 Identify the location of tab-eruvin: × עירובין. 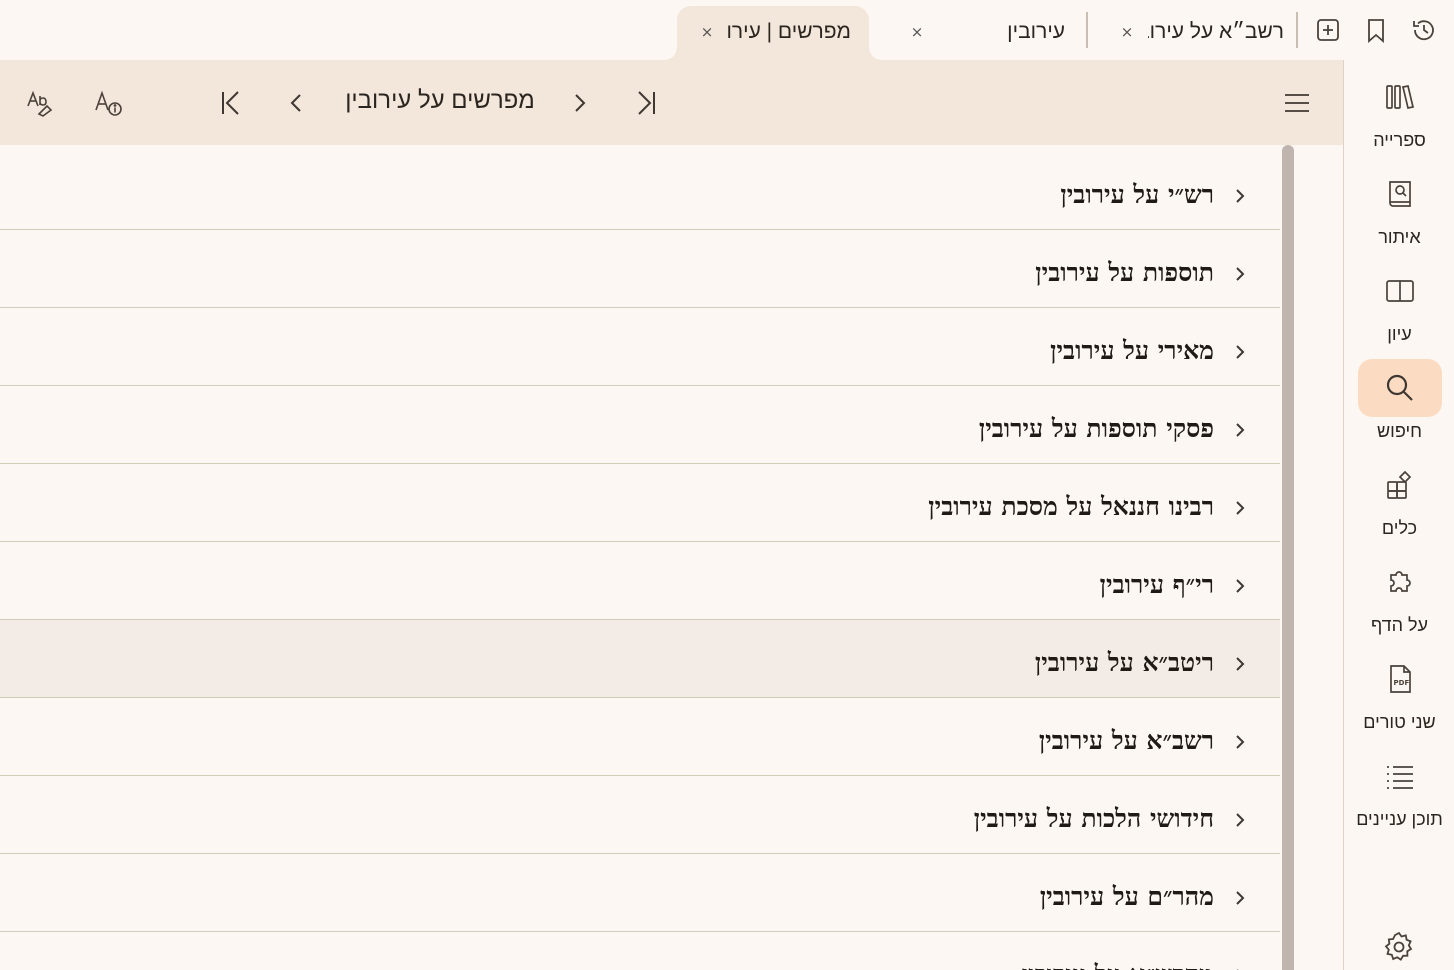
(990, 33).